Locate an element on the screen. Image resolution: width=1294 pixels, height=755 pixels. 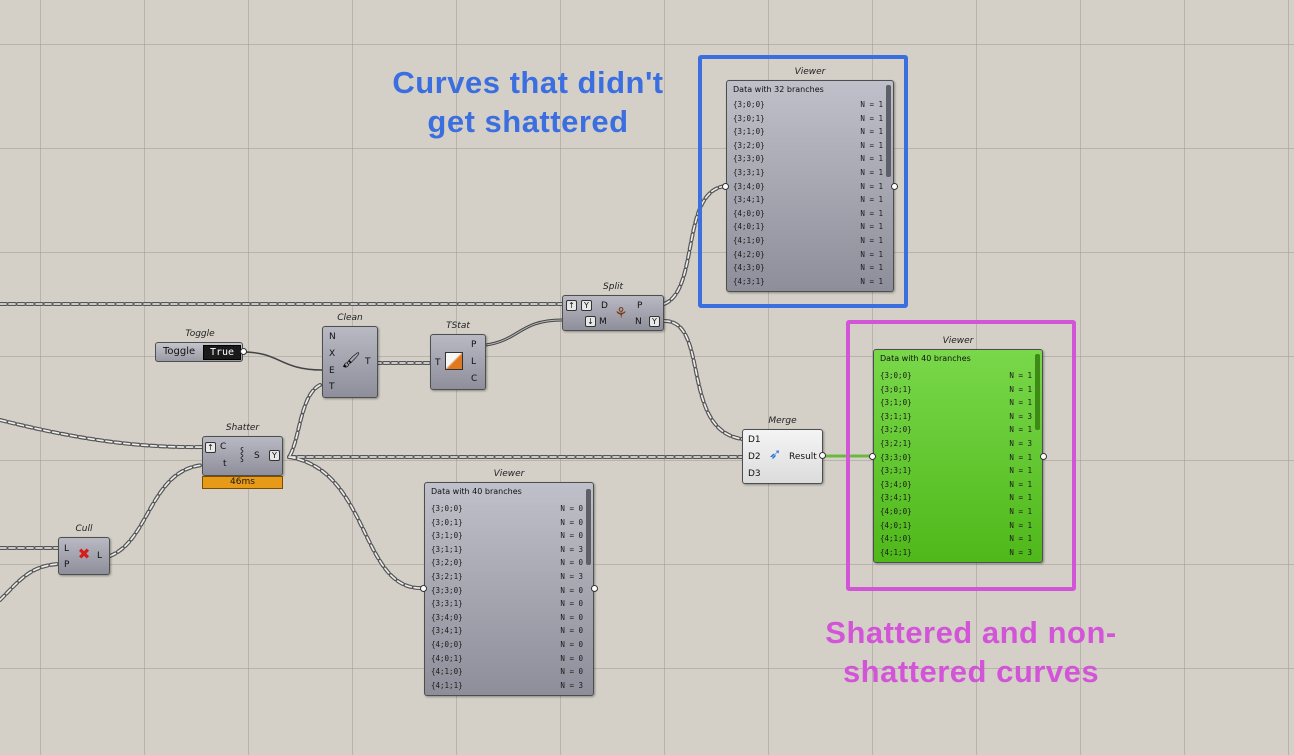
merge-output-grip is located at coordinates (822, 455).